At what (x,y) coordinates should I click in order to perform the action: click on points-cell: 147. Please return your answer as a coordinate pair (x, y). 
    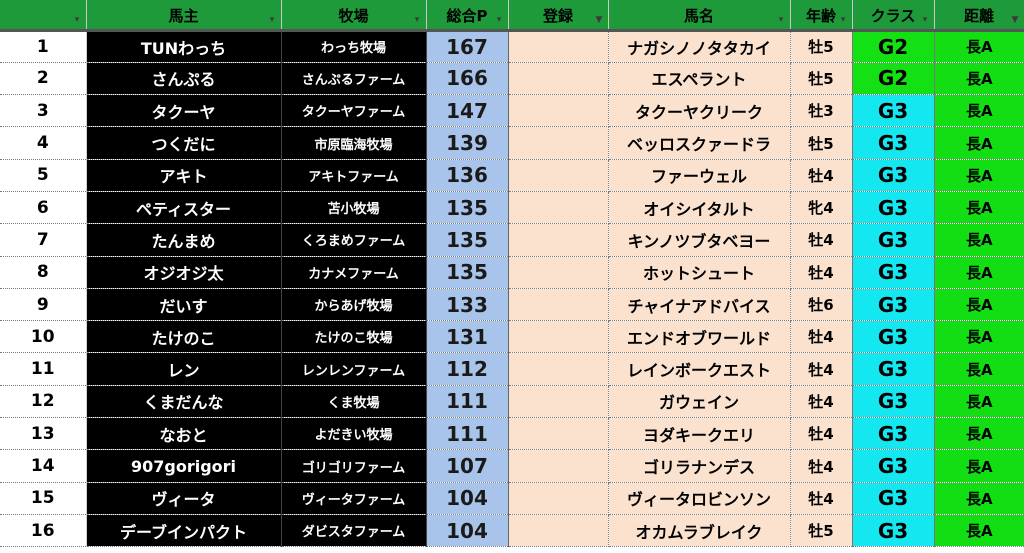
    Looking at the image, I should click on (467, 111).